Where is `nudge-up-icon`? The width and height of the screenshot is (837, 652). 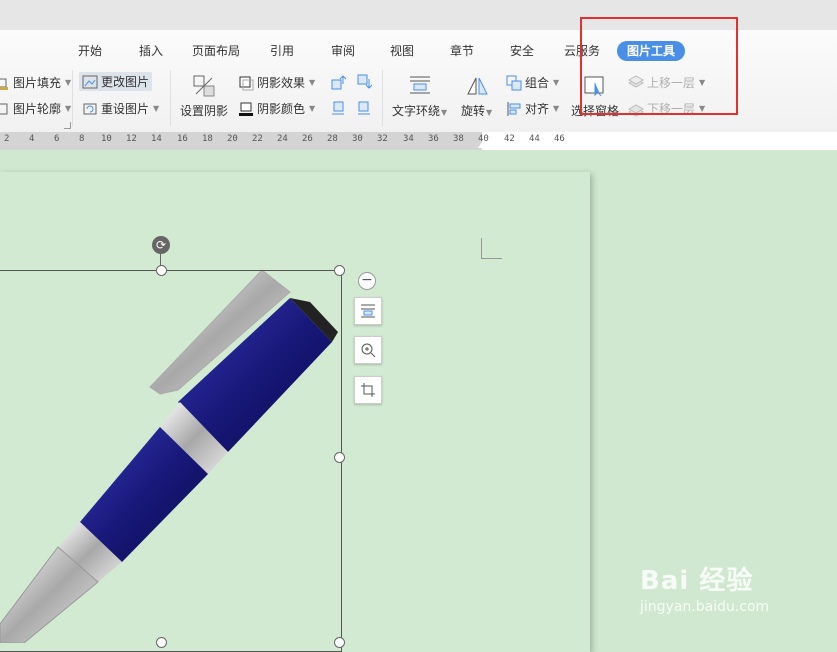 nudge-up-icon is located at coordinates (338, 82).